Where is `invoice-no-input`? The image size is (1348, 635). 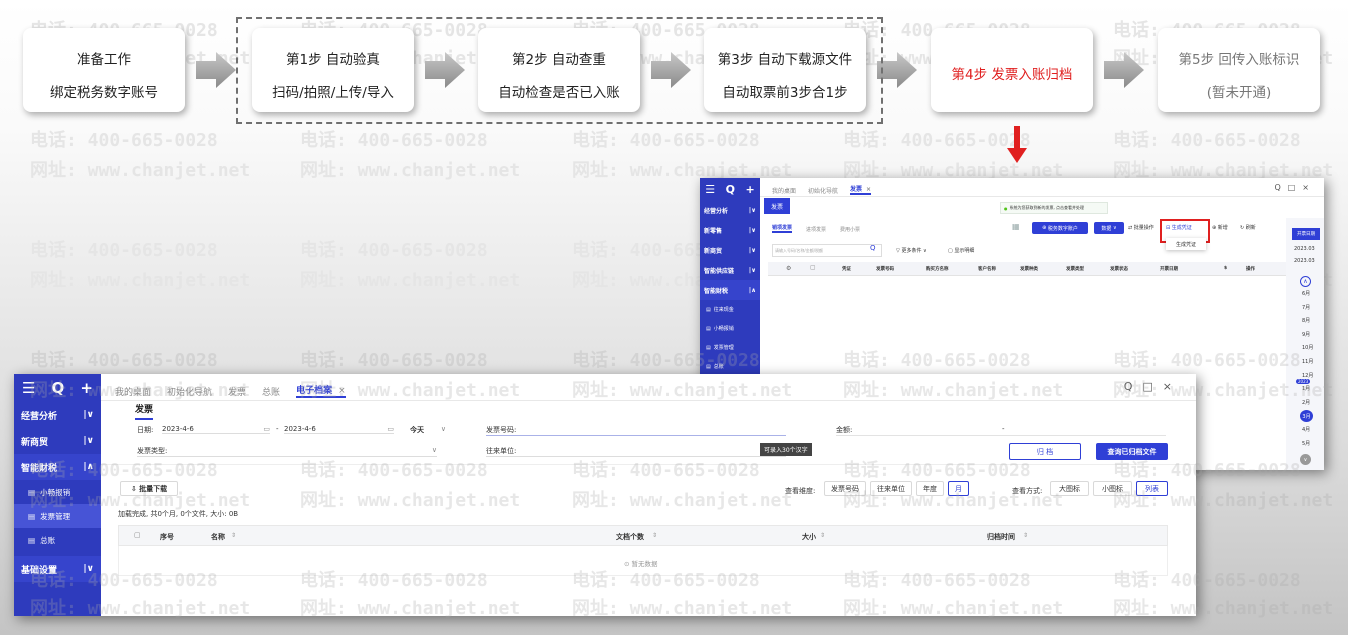 invoice-no-input is located at coordinates (636, 435).